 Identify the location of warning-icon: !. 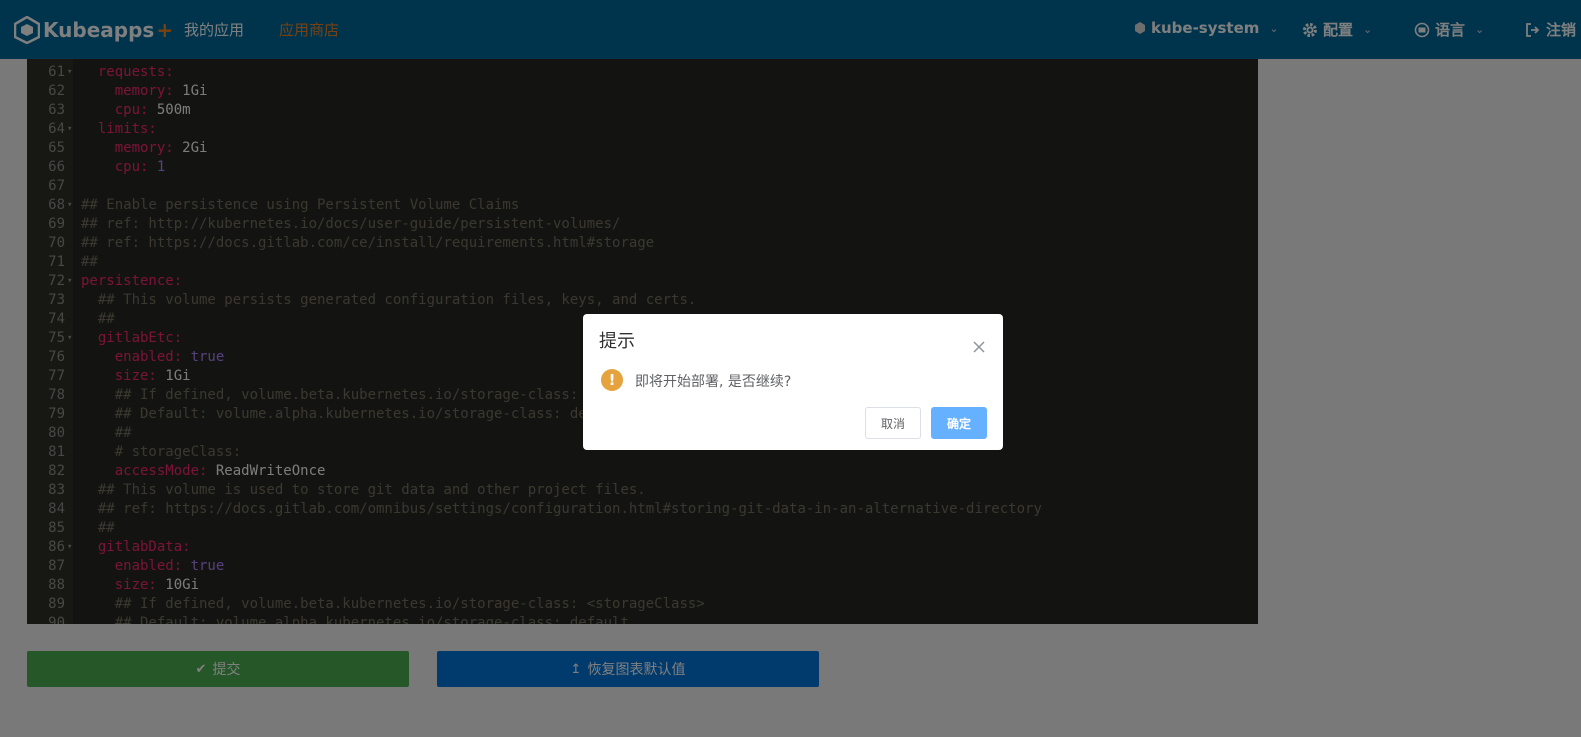
(612, 380).